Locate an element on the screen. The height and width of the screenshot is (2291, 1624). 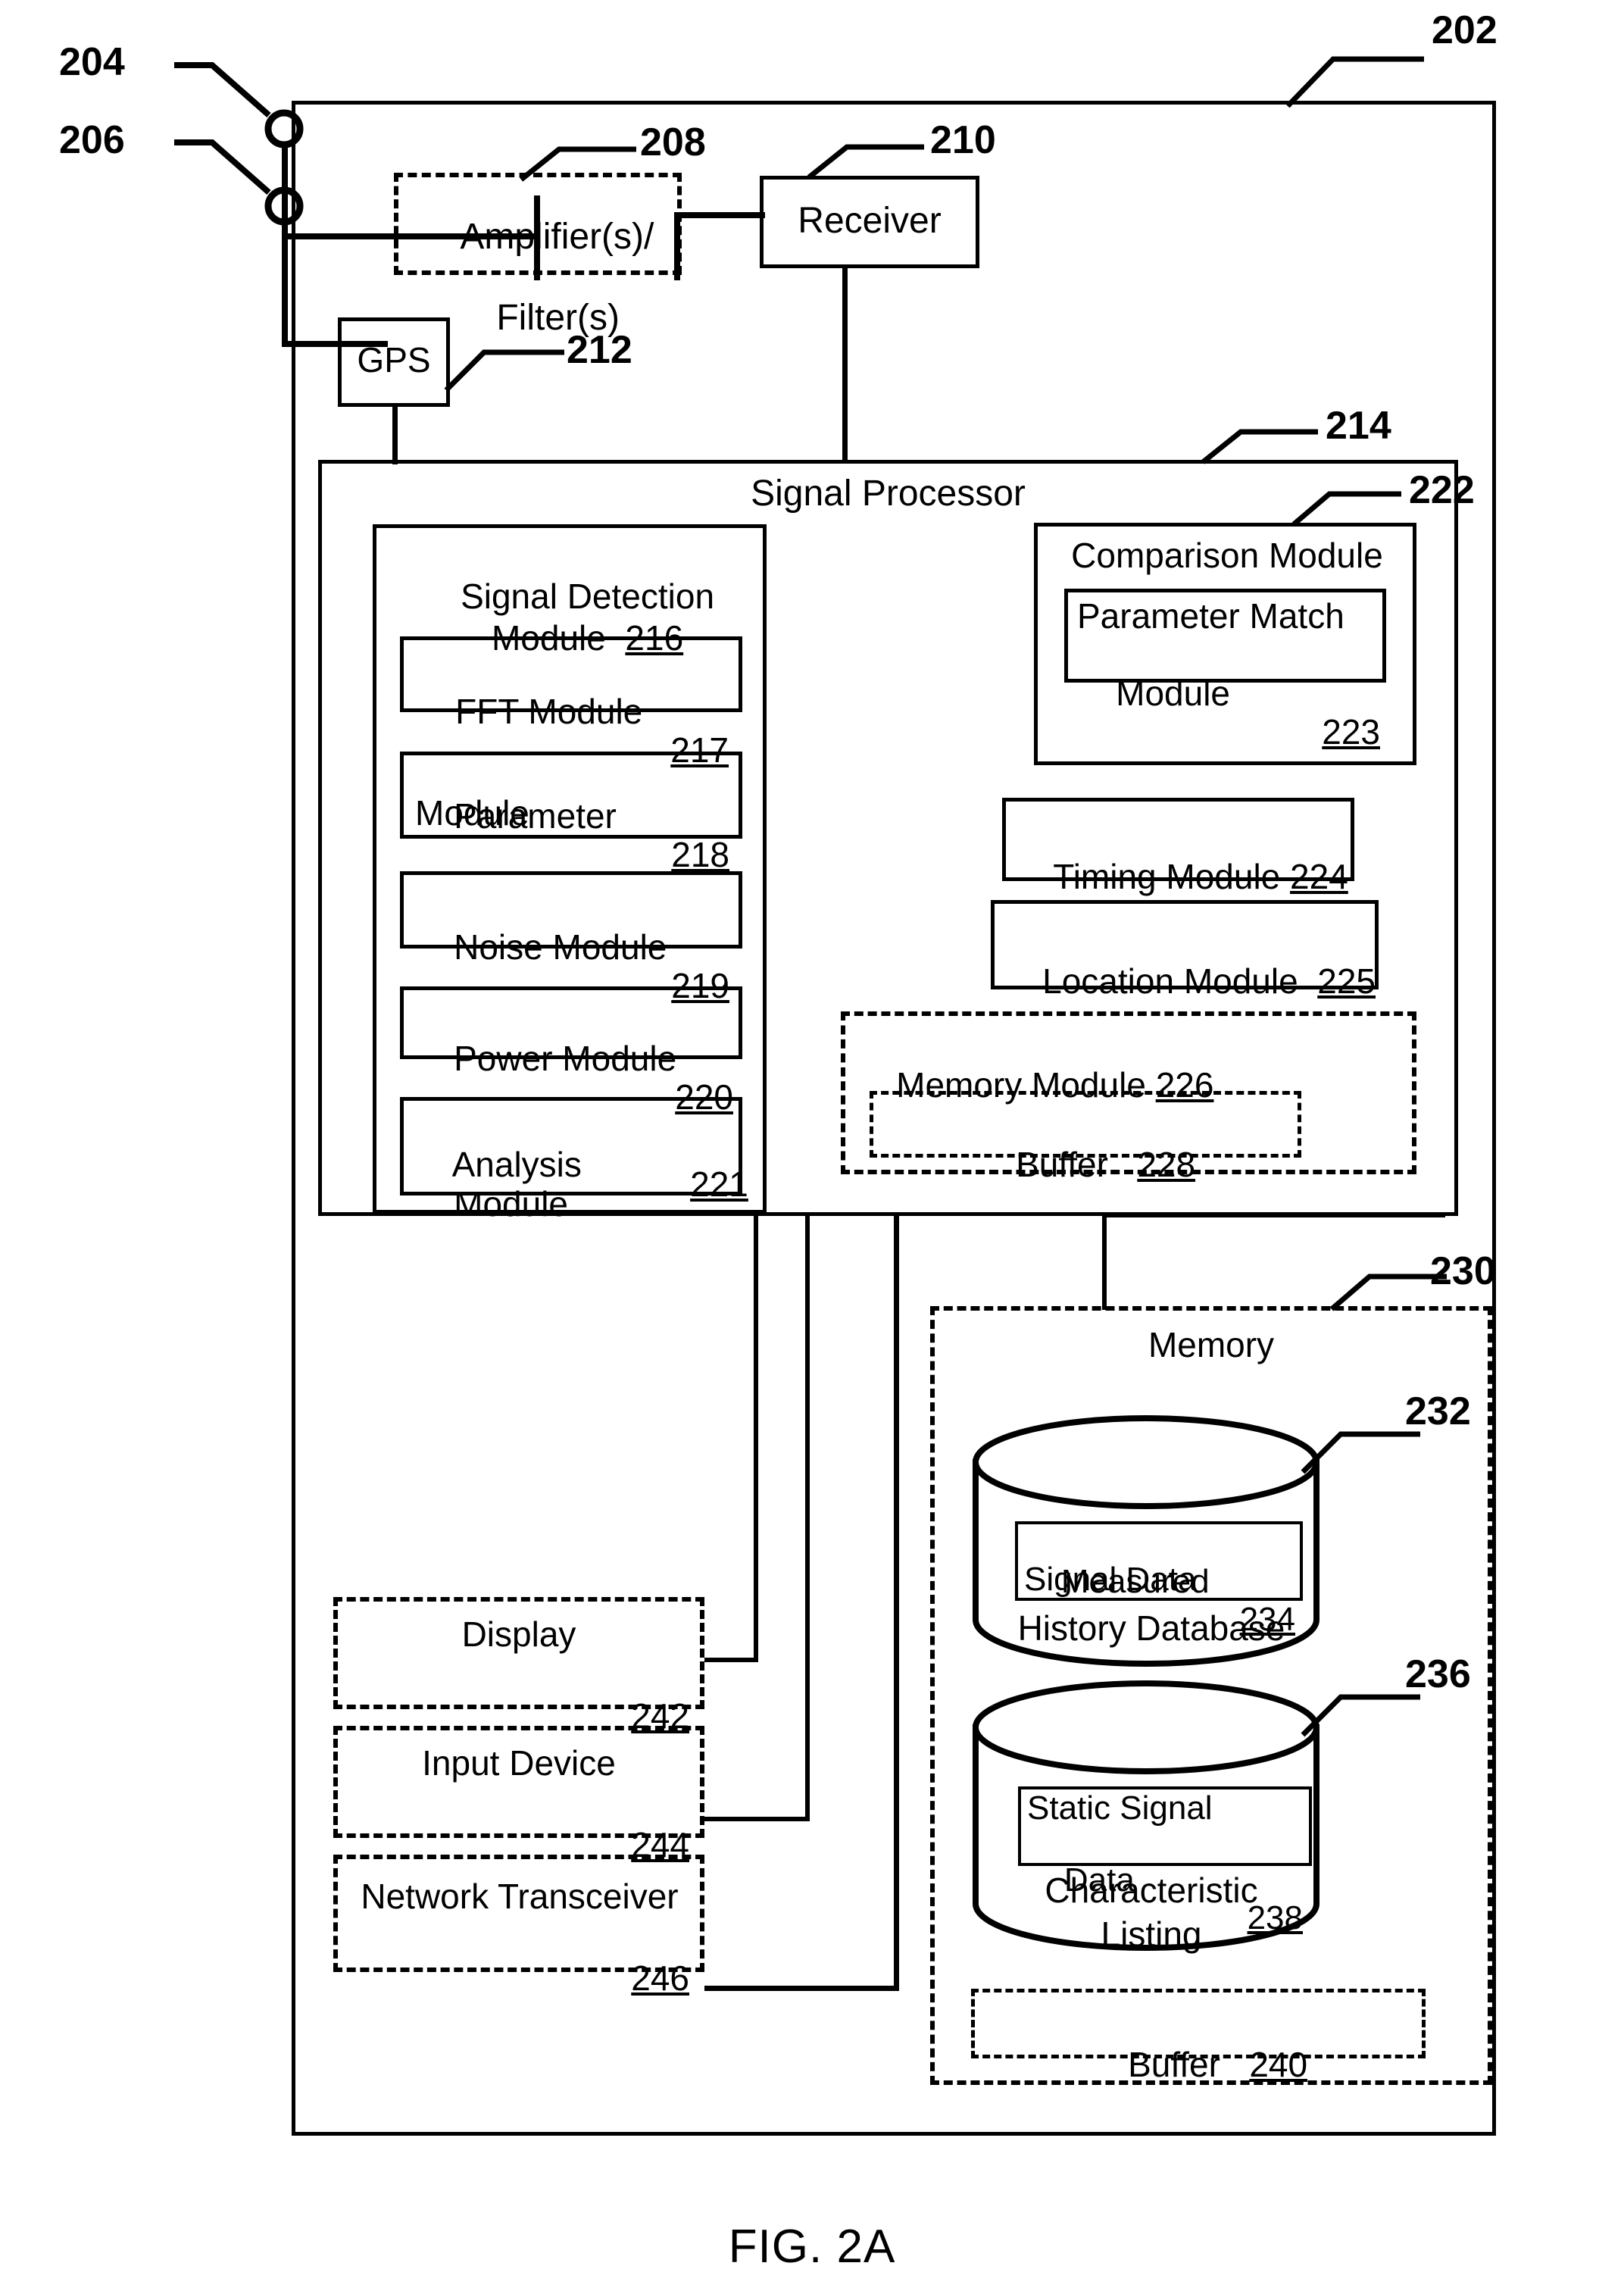
ref-number-210: 210 is located at coordinates (963, 140).